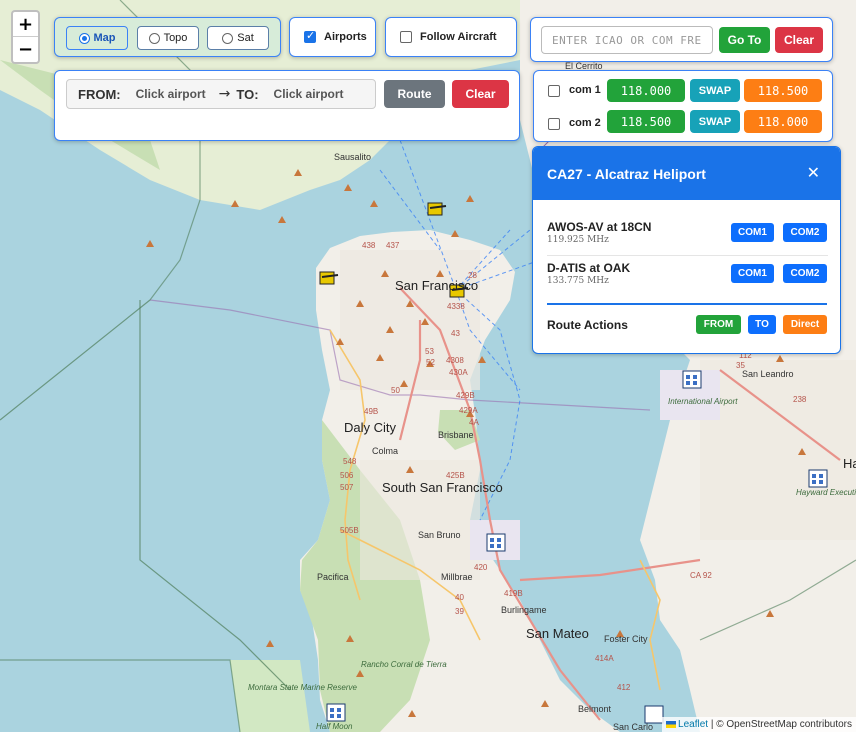 This screenshot has height=732, width=856. What do you see at coordinates (783, 90) in the screenshot?
I see `com1-standby-frequency: 118.500` at bounding box center [783, 90].